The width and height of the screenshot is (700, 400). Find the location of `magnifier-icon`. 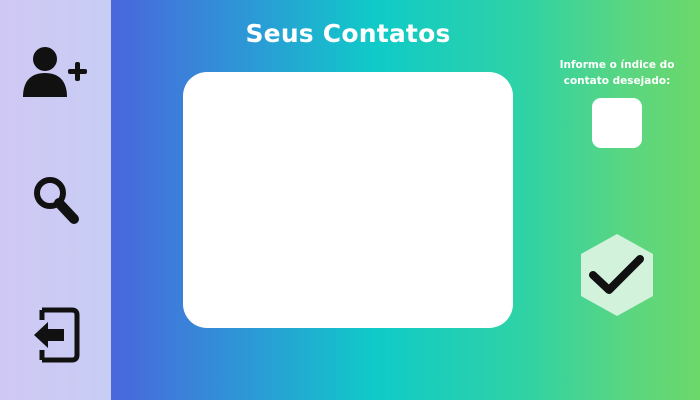

magnifier-icon is located at coordinates (56, 200).